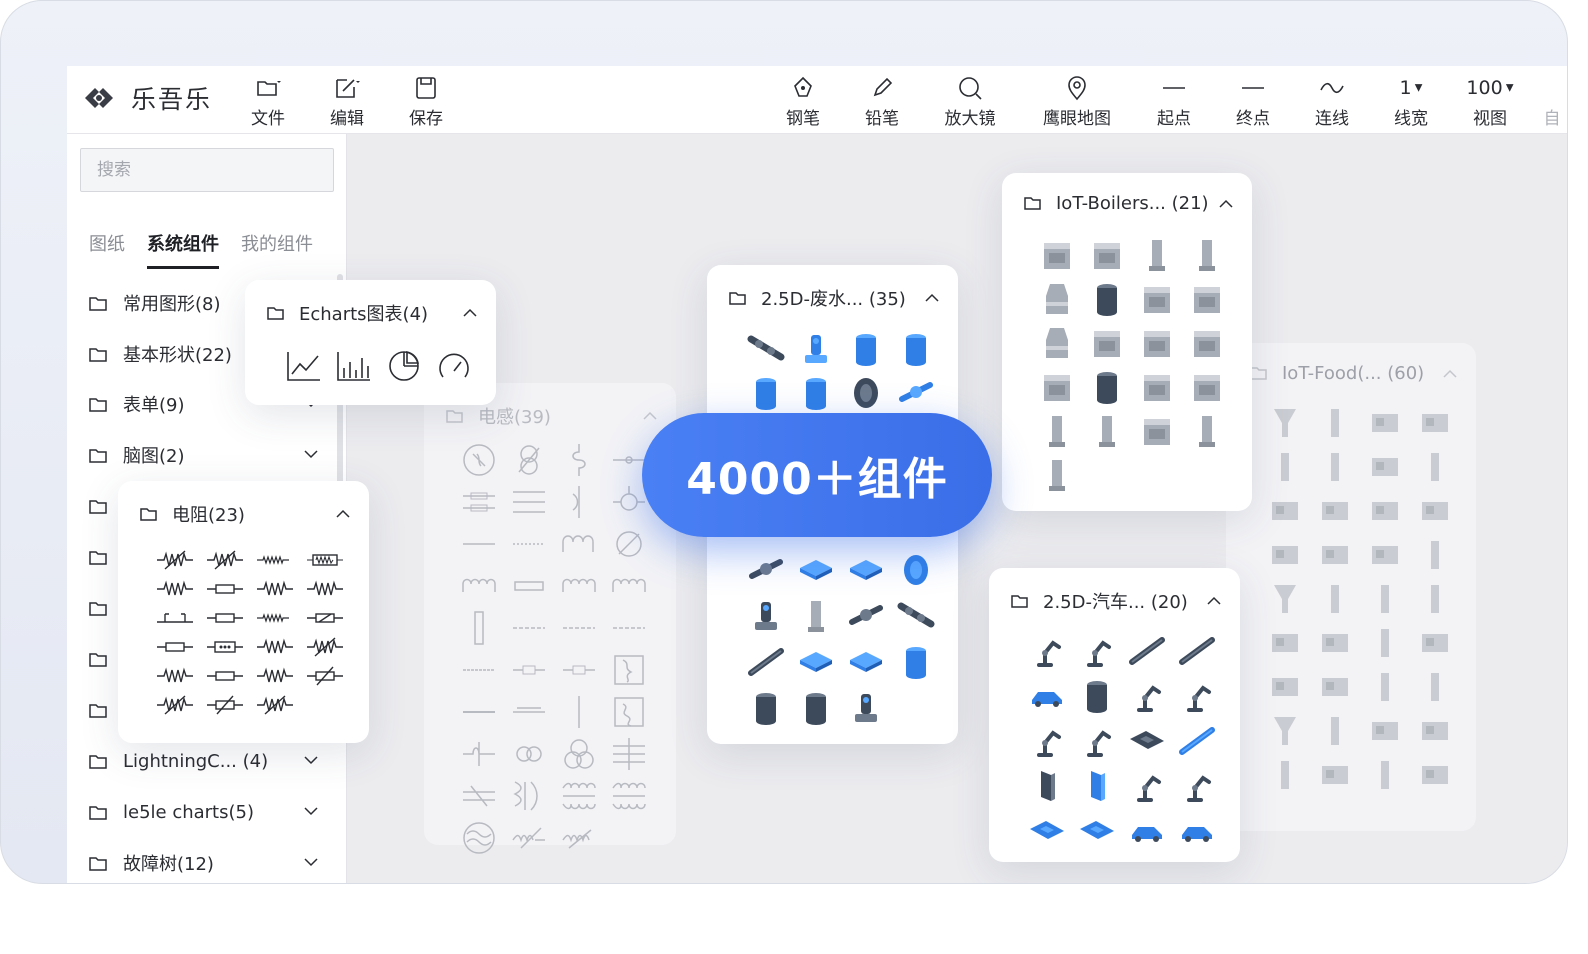 The image size is (1588, 954). I want to click on bar-chart-icon, so click(354, 366).